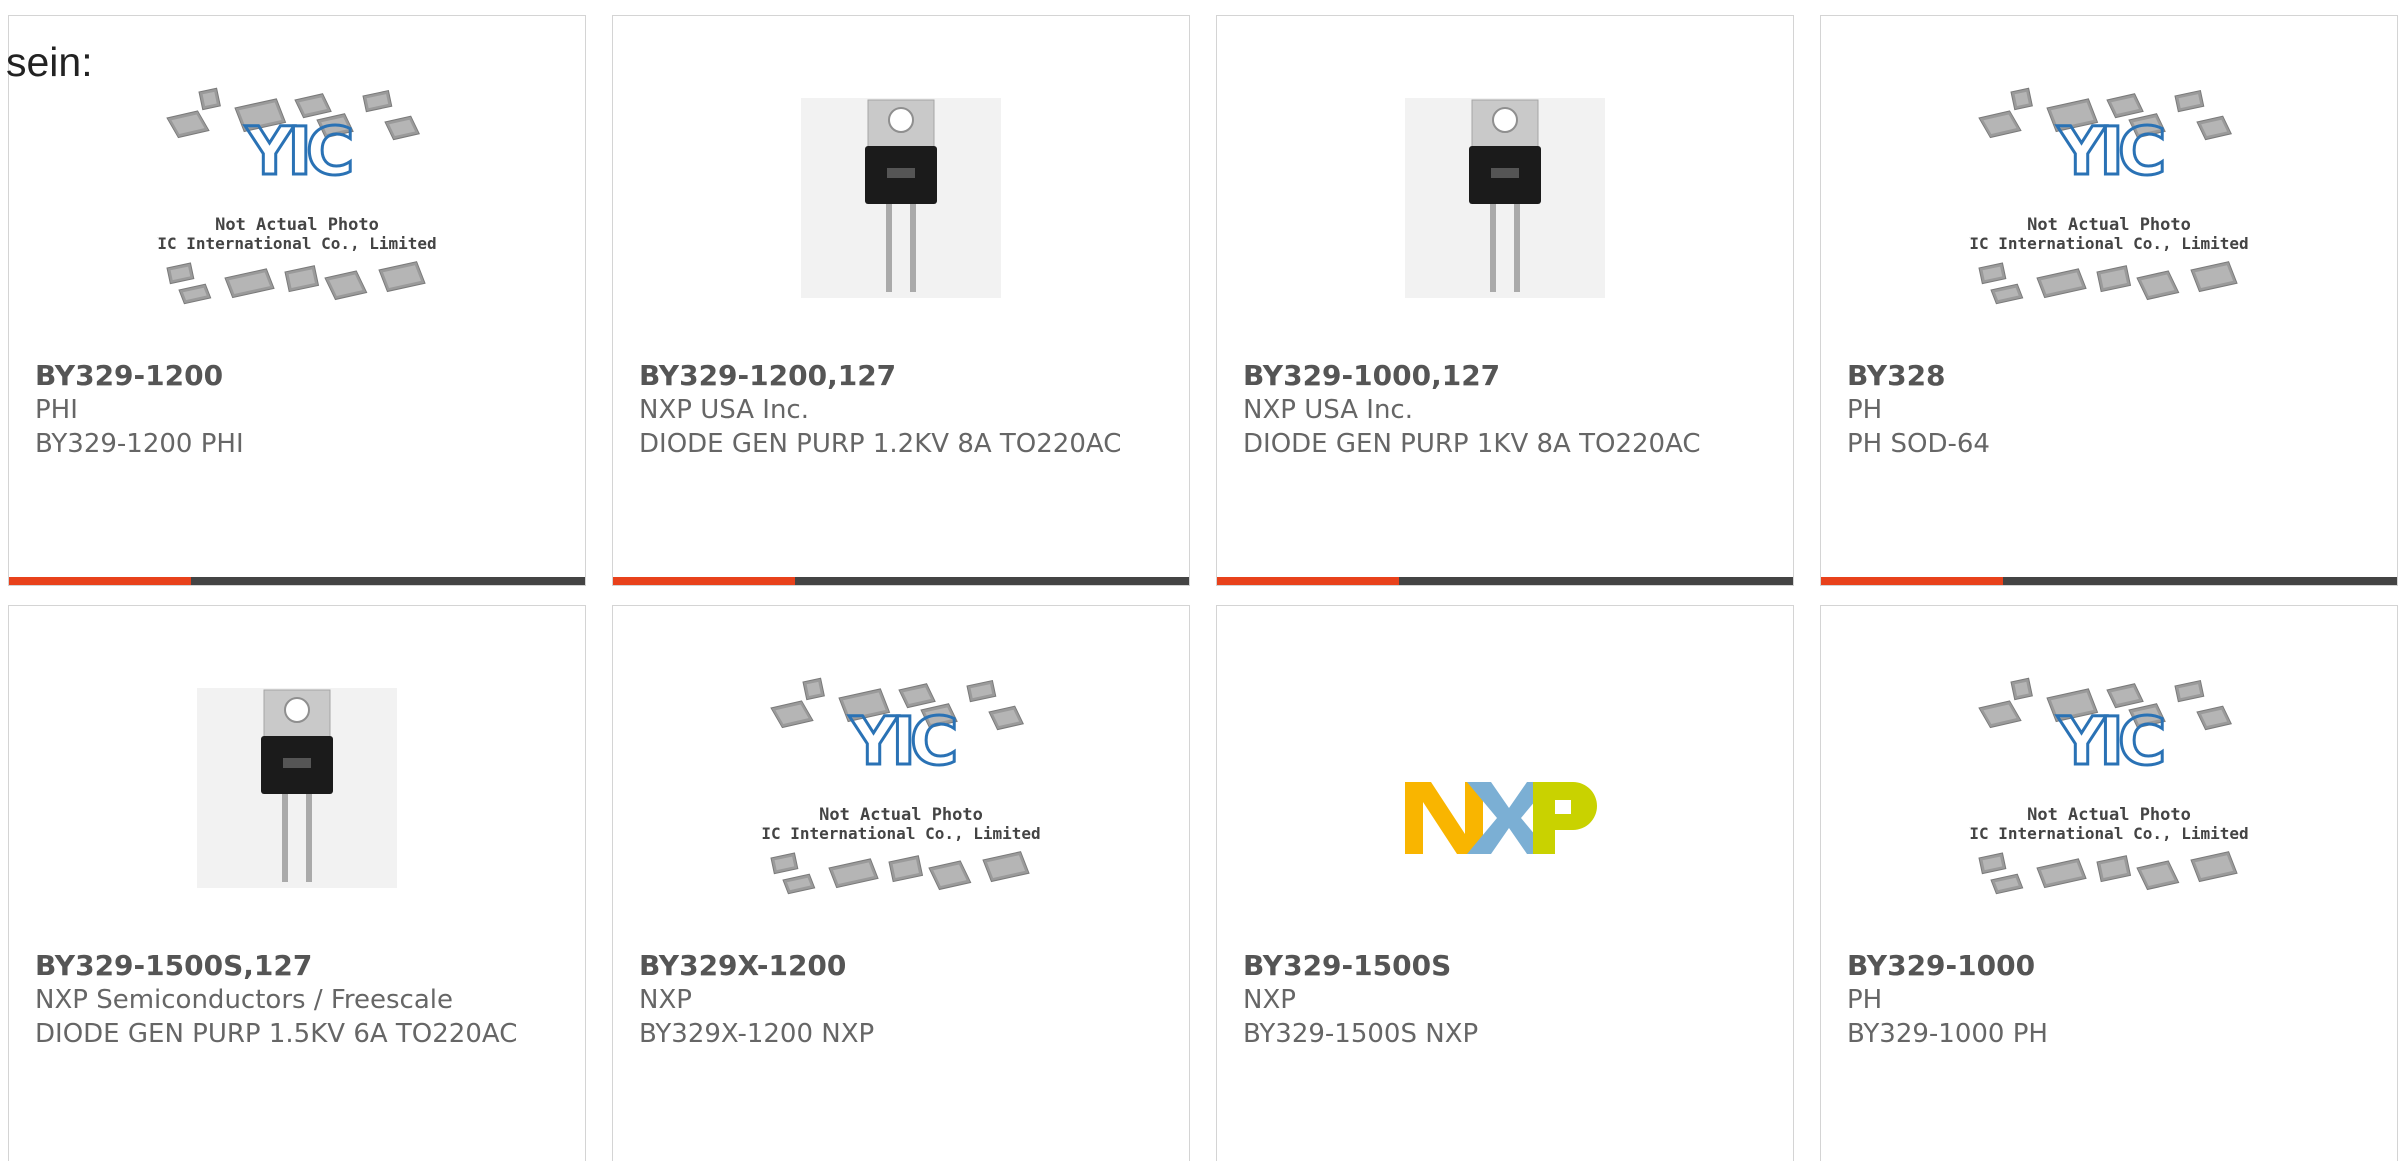  Describe the element at coordinates (2112, 1000) in the screenshot. I see `product-info: BY329-1000 PH BY329-1000 PH` at that location.